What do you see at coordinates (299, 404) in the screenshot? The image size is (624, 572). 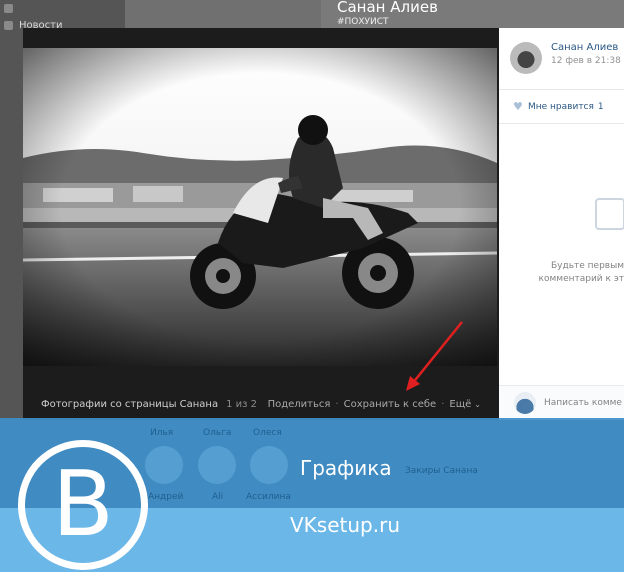 I see `share-link: Поделиться` at bounding box center [299, 404].